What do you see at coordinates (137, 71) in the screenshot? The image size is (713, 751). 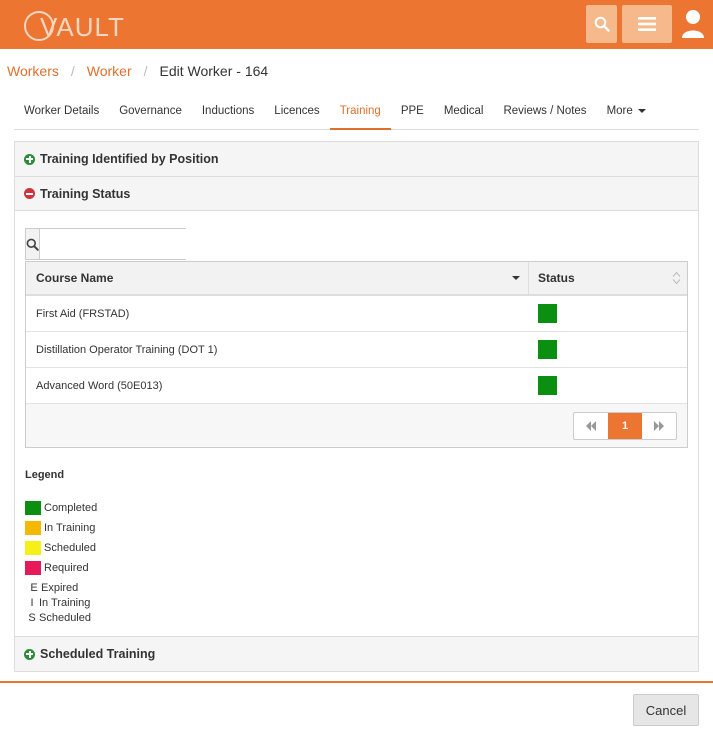 I see `breadcrumb: Workers / Worker / Edit Worker - 164` at bounding box center [137, 71].